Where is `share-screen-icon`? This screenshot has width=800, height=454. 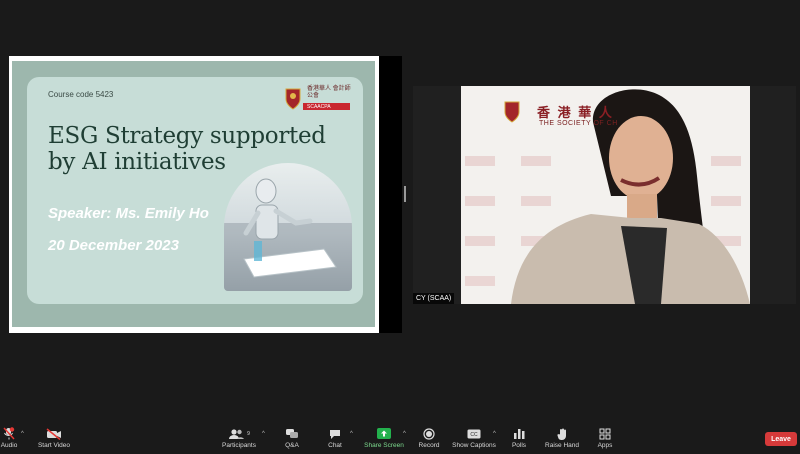 share-screen-icon is located at coordinates (384, 433).